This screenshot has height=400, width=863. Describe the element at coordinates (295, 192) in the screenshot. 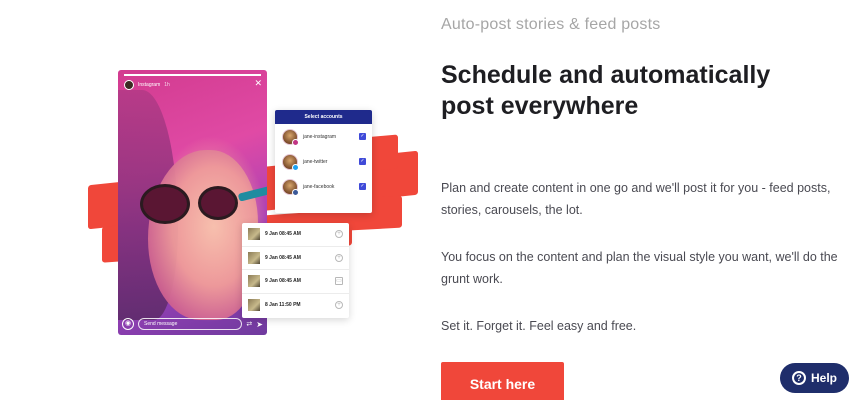

I see `facebook-badge-icon` at that location.